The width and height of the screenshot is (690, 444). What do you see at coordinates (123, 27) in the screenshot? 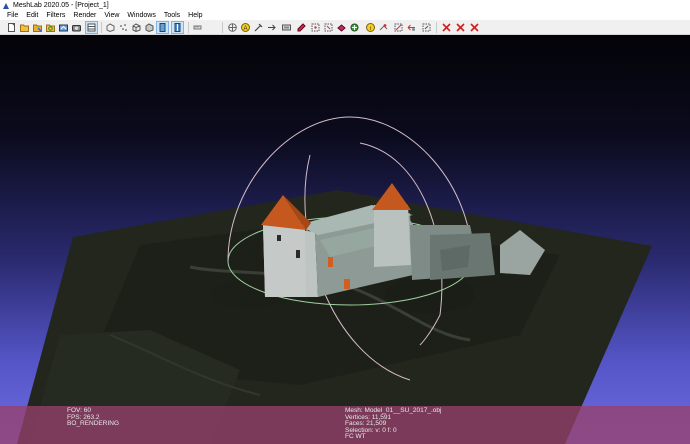
I see `points-icon` at bounding box center [123, 27].